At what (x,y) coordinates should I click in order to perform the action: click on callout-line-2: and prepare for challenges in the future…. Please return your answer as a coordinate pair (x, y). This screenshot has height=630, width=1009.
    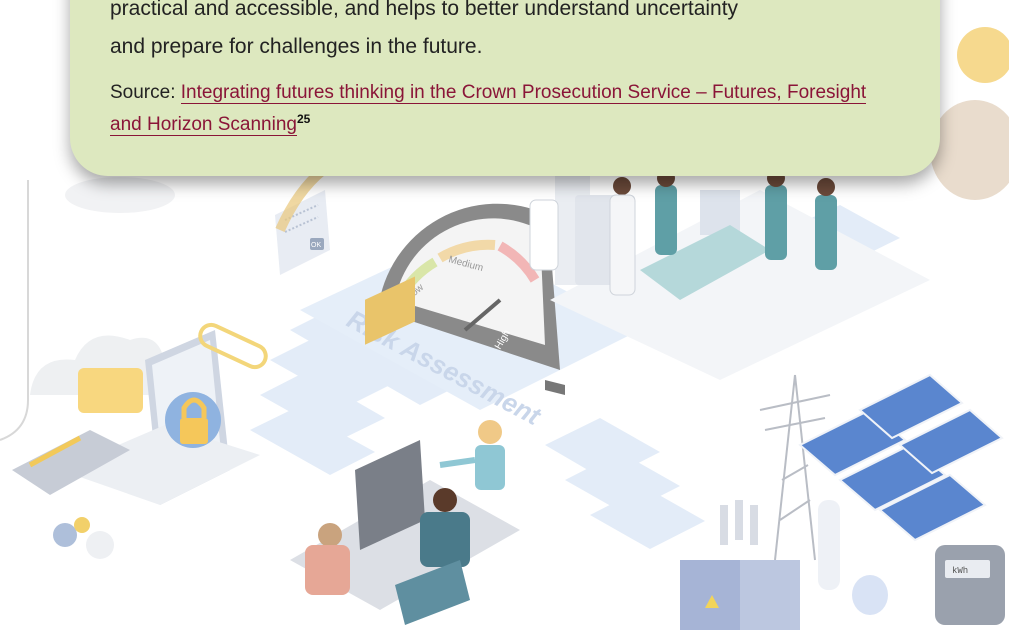
    Looking at the image, I should click on (296, 46).